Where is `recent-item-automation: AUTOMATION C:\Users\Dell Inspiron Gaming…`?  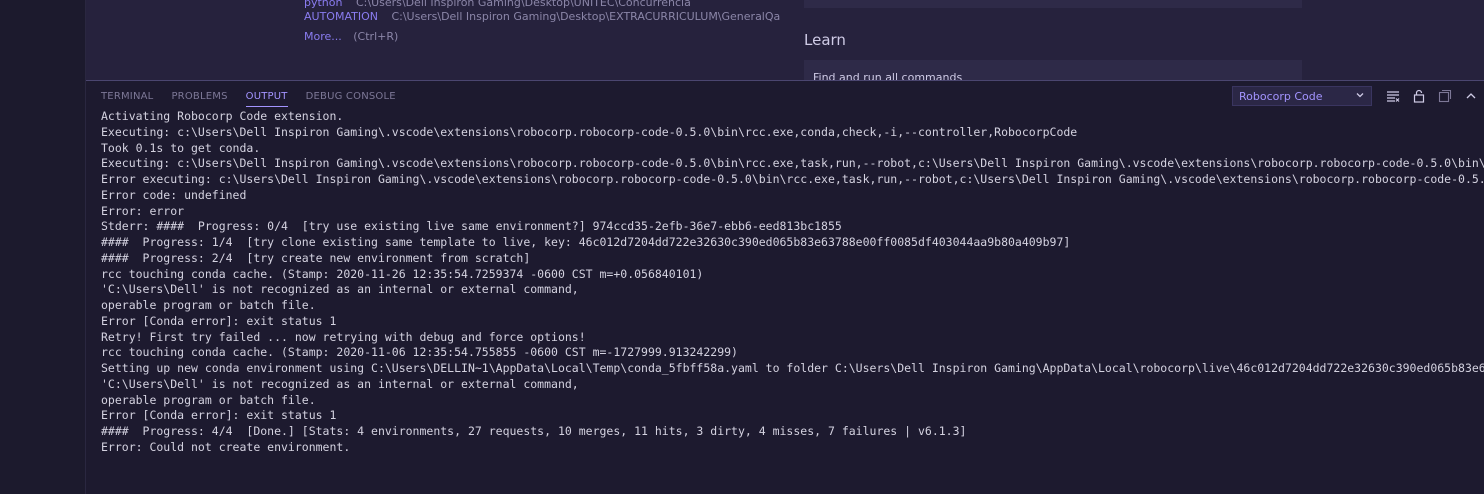
recent-item-automation: AUTOMATION C:\Users\Dell Inspiron Gaming… is located at coordinates (542, 17).